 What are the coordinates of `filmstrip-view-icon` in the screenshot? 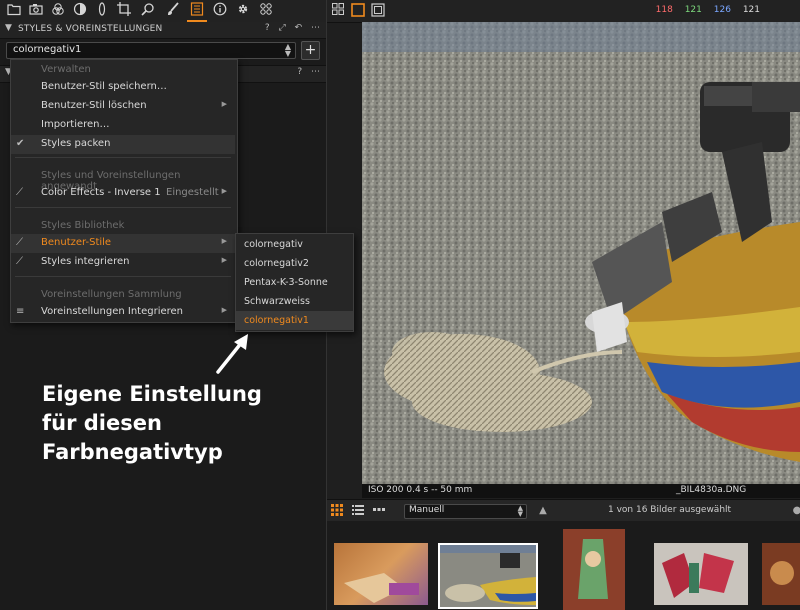 It's located at (379, 511).